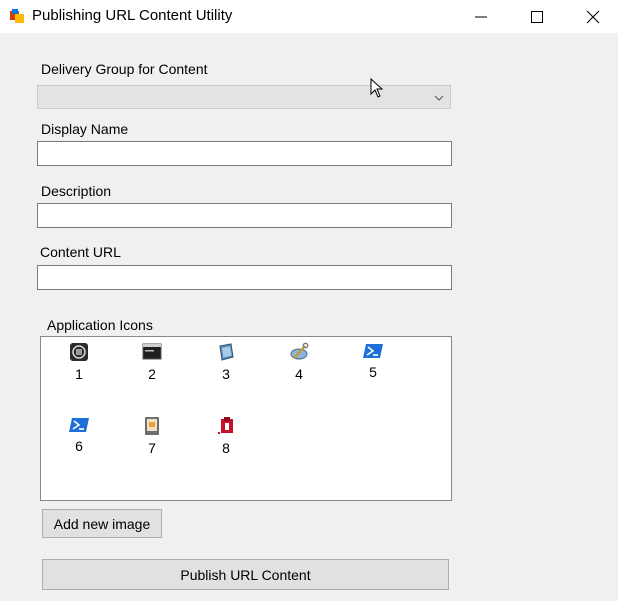 Image resolution: width=618 pixels, height=601 pixels. Describe the element at coordinates (373, 372) in the screenshot. I see `application-icon-caption: 5` at that location.